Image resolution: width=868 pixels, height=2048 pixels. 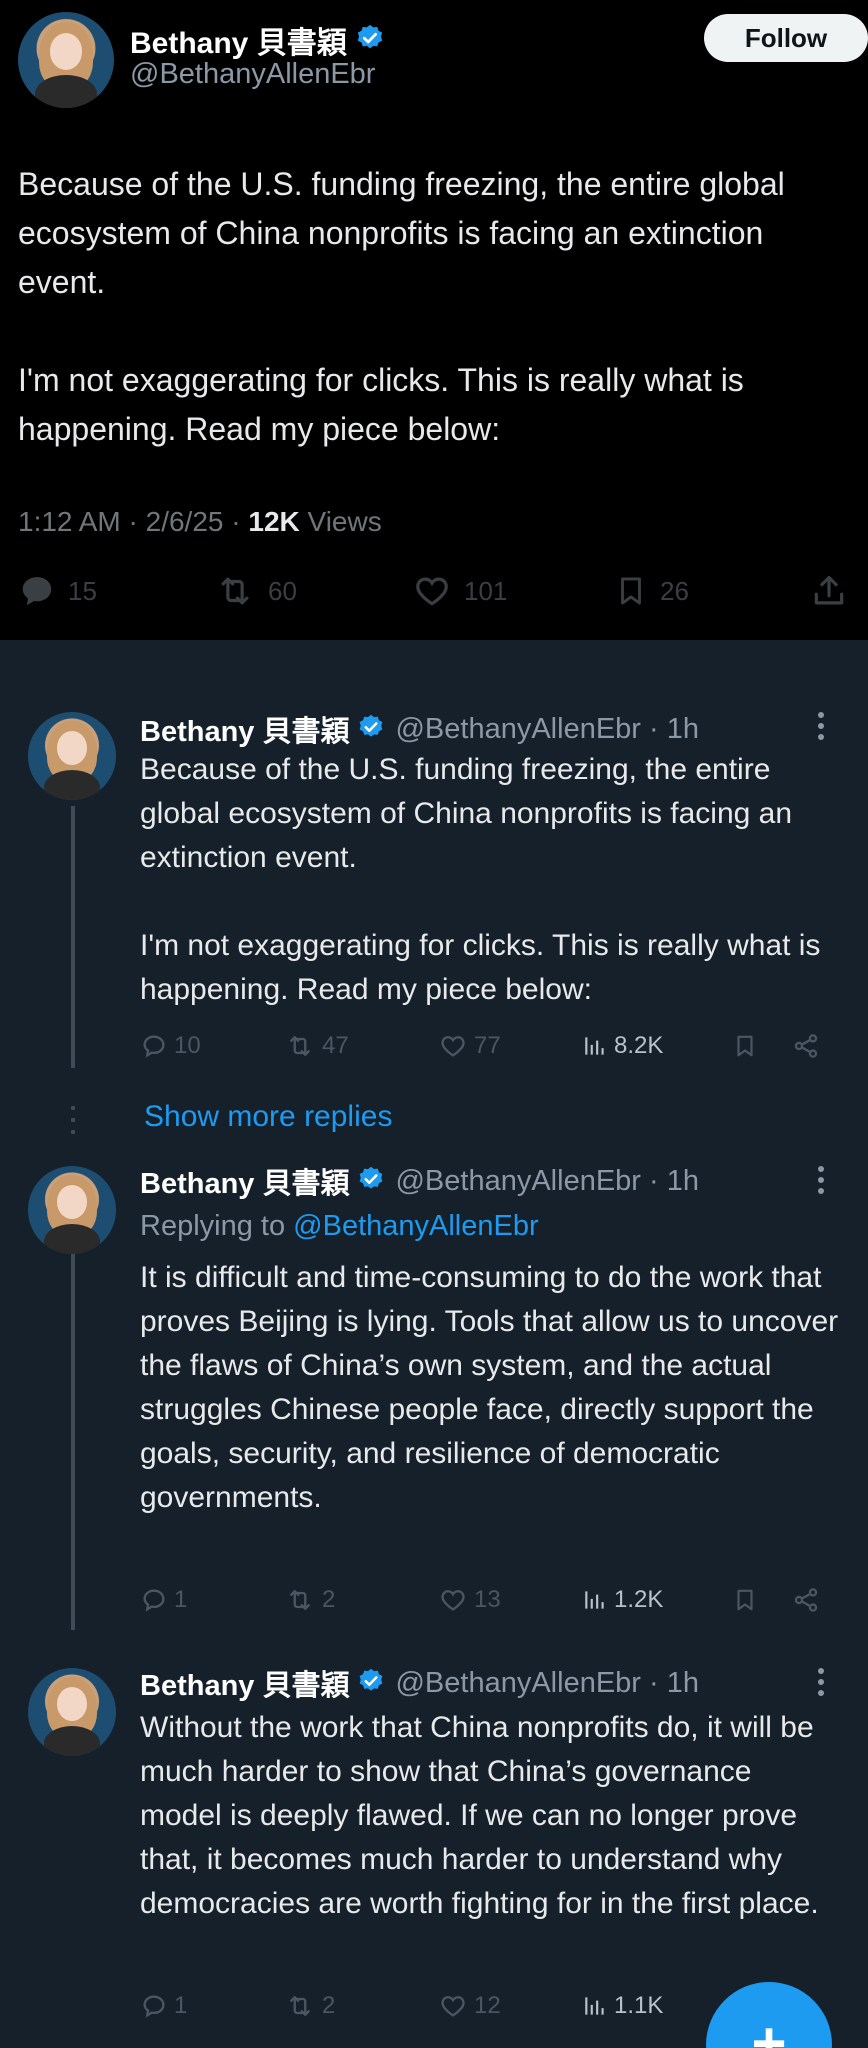 What do you see at coordinates (786, 38) in the screenshot?
I see `follow-button: Follow` at bounding box center [786, 38].